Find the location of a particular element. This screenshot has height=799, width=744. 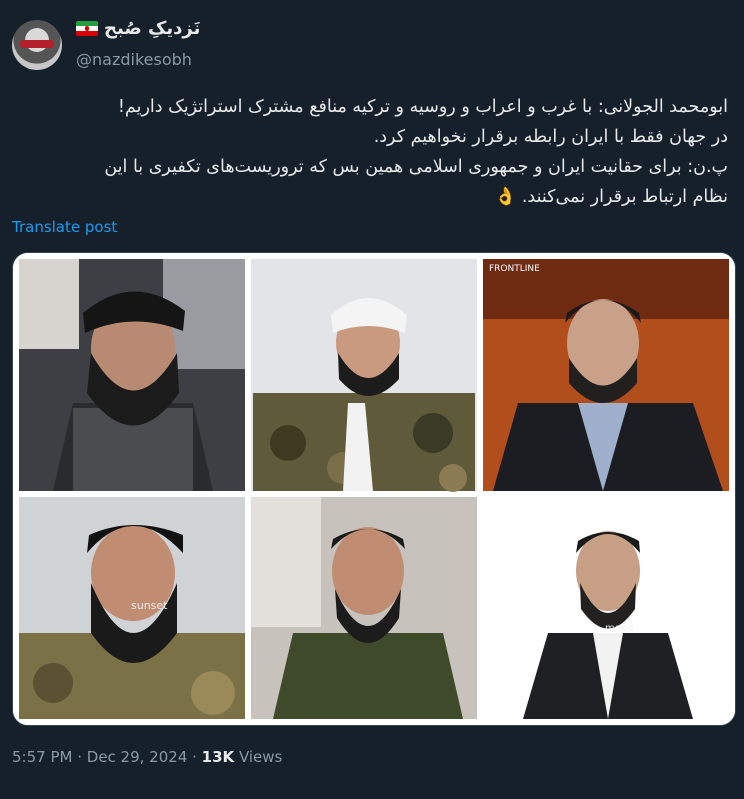

watermark-sunset: sunset is located at coordinates (149, 605).